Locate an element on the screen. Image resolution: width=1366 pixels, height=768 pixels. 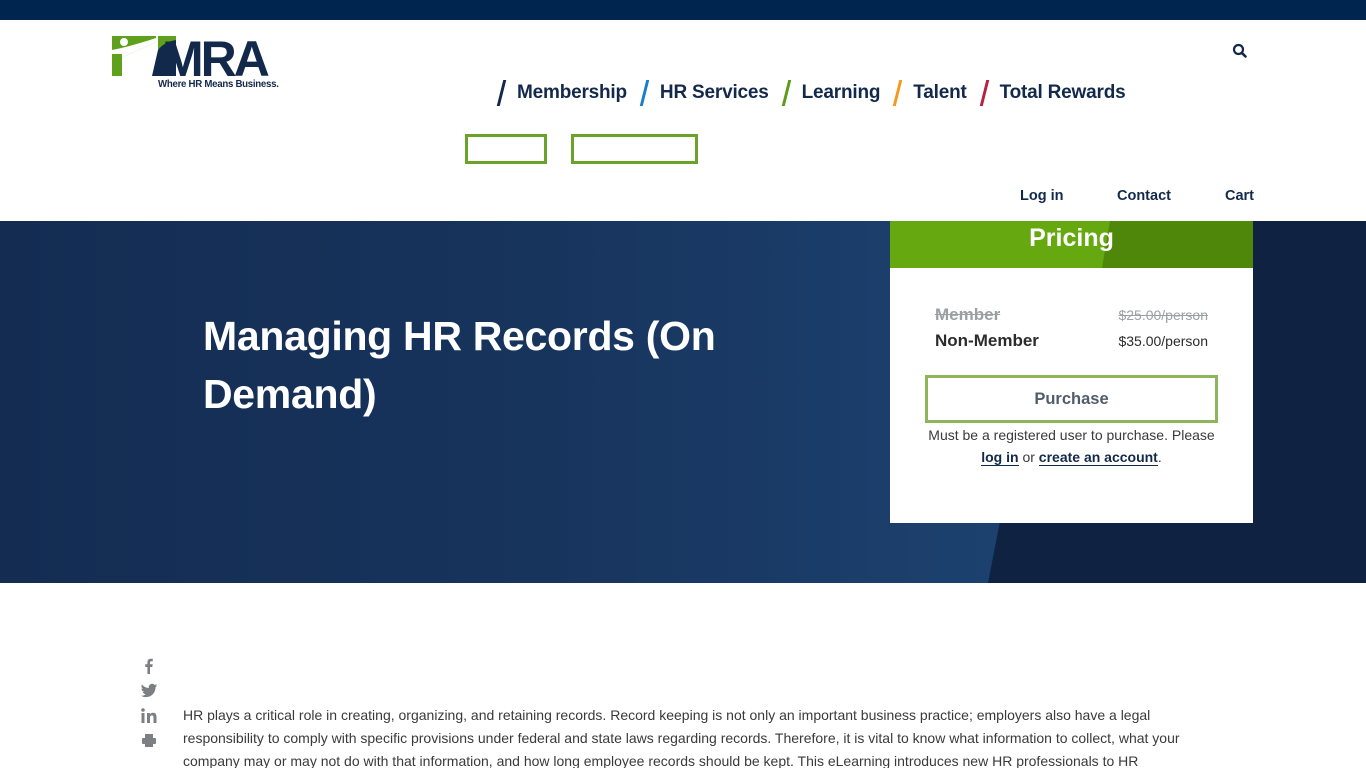
nav-label: Total Rewards is located at coordinates (1062, 92).